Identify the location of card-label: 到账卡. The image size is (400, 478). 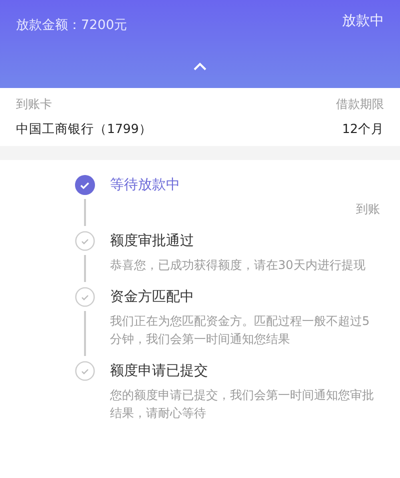
(34, 104).